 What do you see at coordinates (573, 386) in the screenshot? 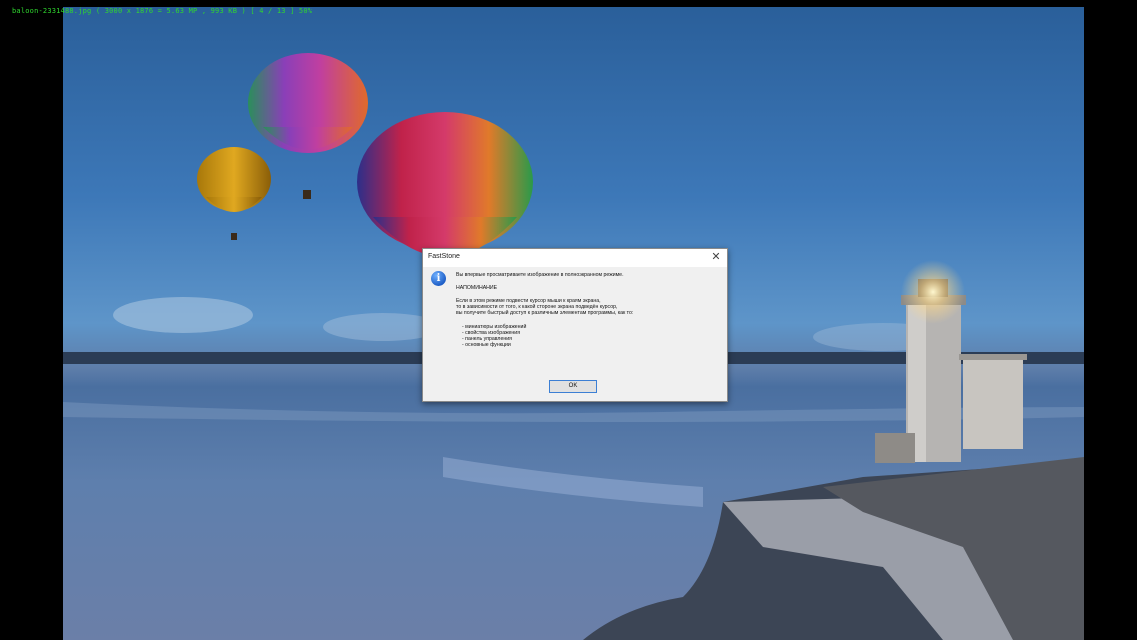
I see `ok-button: OK` at bounding box center [573, 386].